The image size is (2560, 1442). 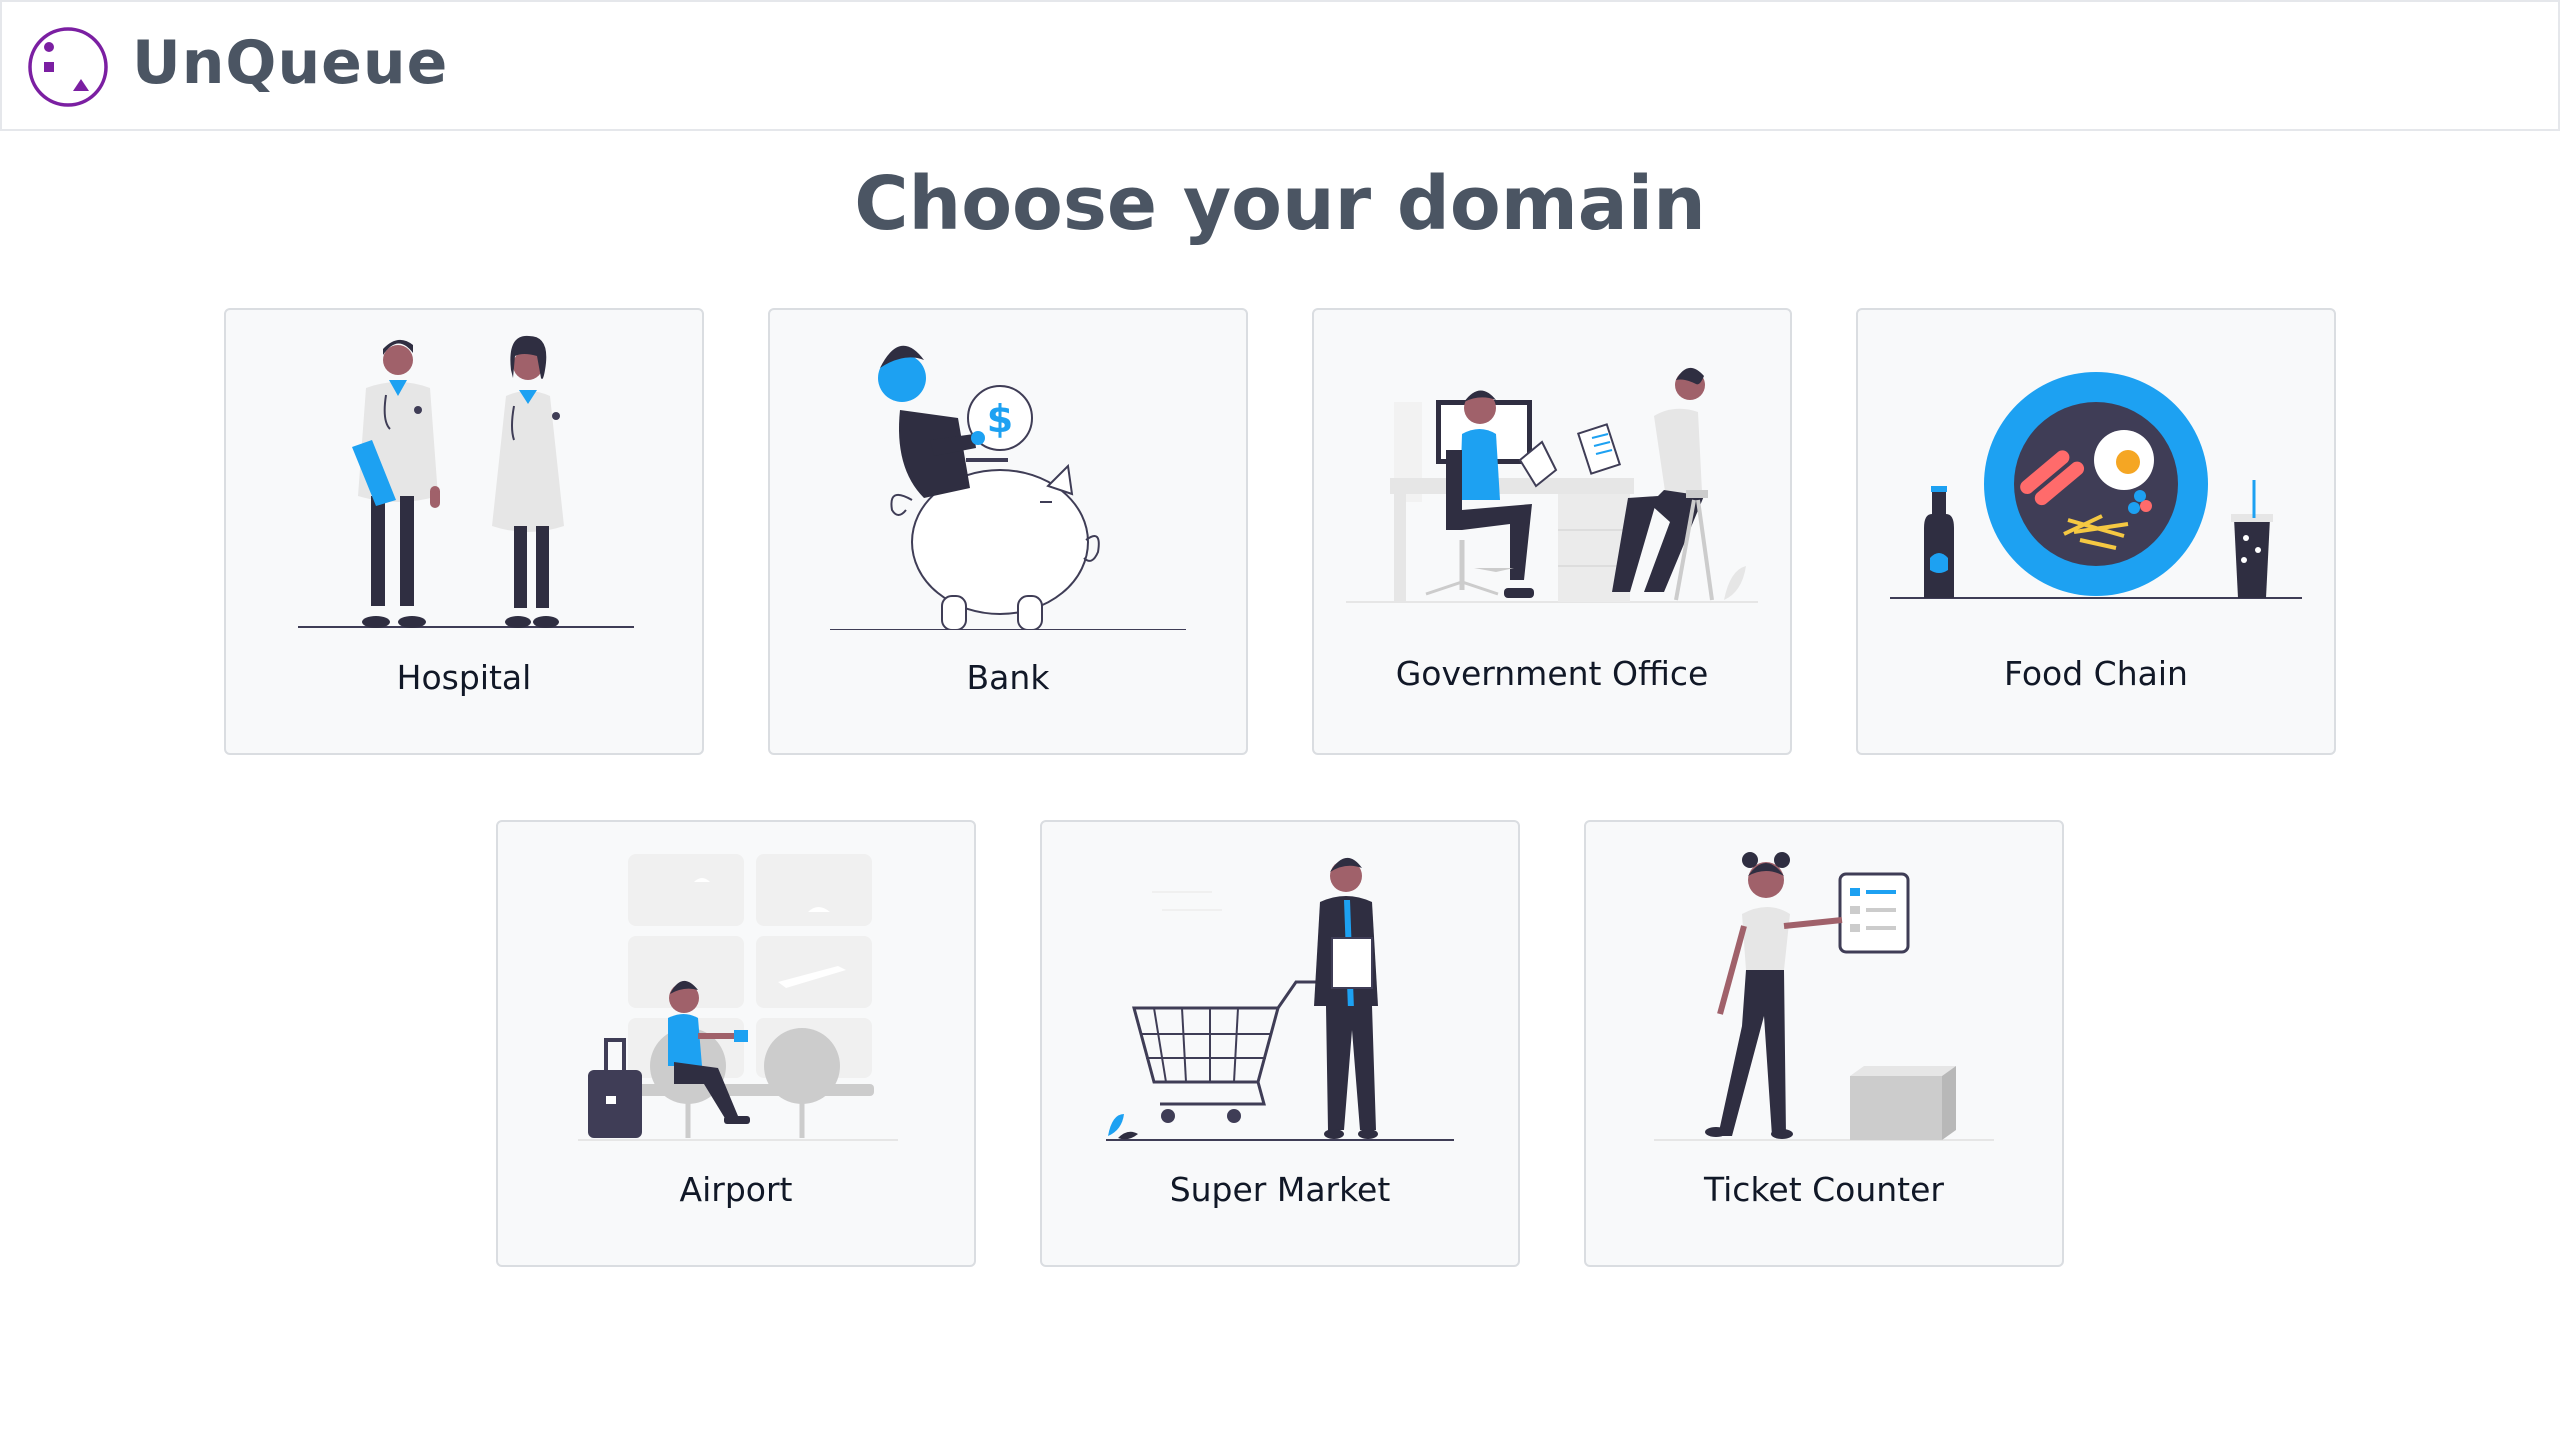 I want to click on domain-card-label: Ticket Counter, so click(x=1824, y=1189).